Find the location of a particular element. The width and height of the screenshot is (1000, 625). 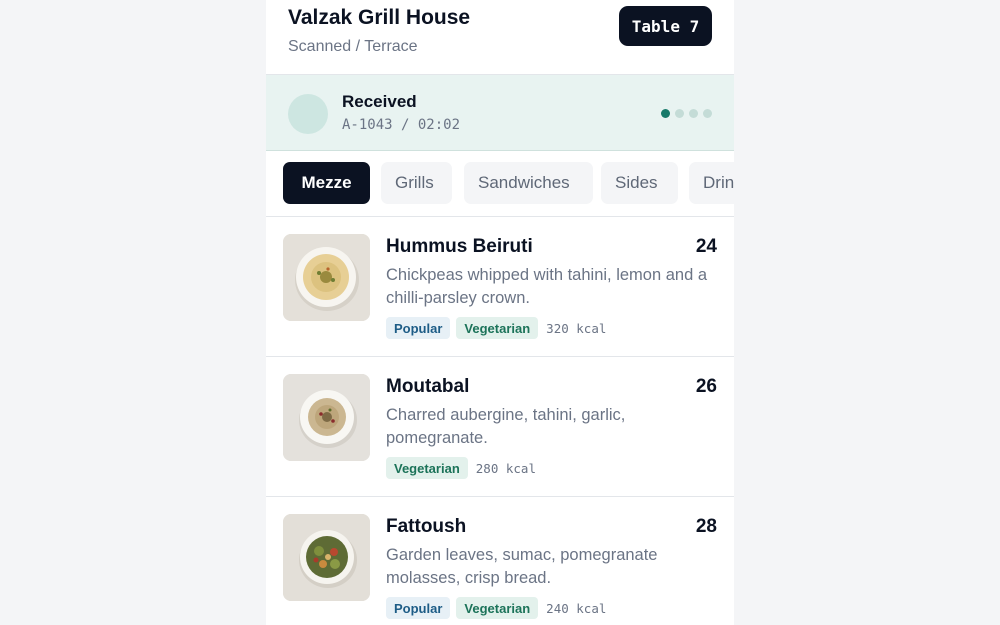

order-status-banner: Received A-1043 / 02:02 is located at coordinates (500, 113).